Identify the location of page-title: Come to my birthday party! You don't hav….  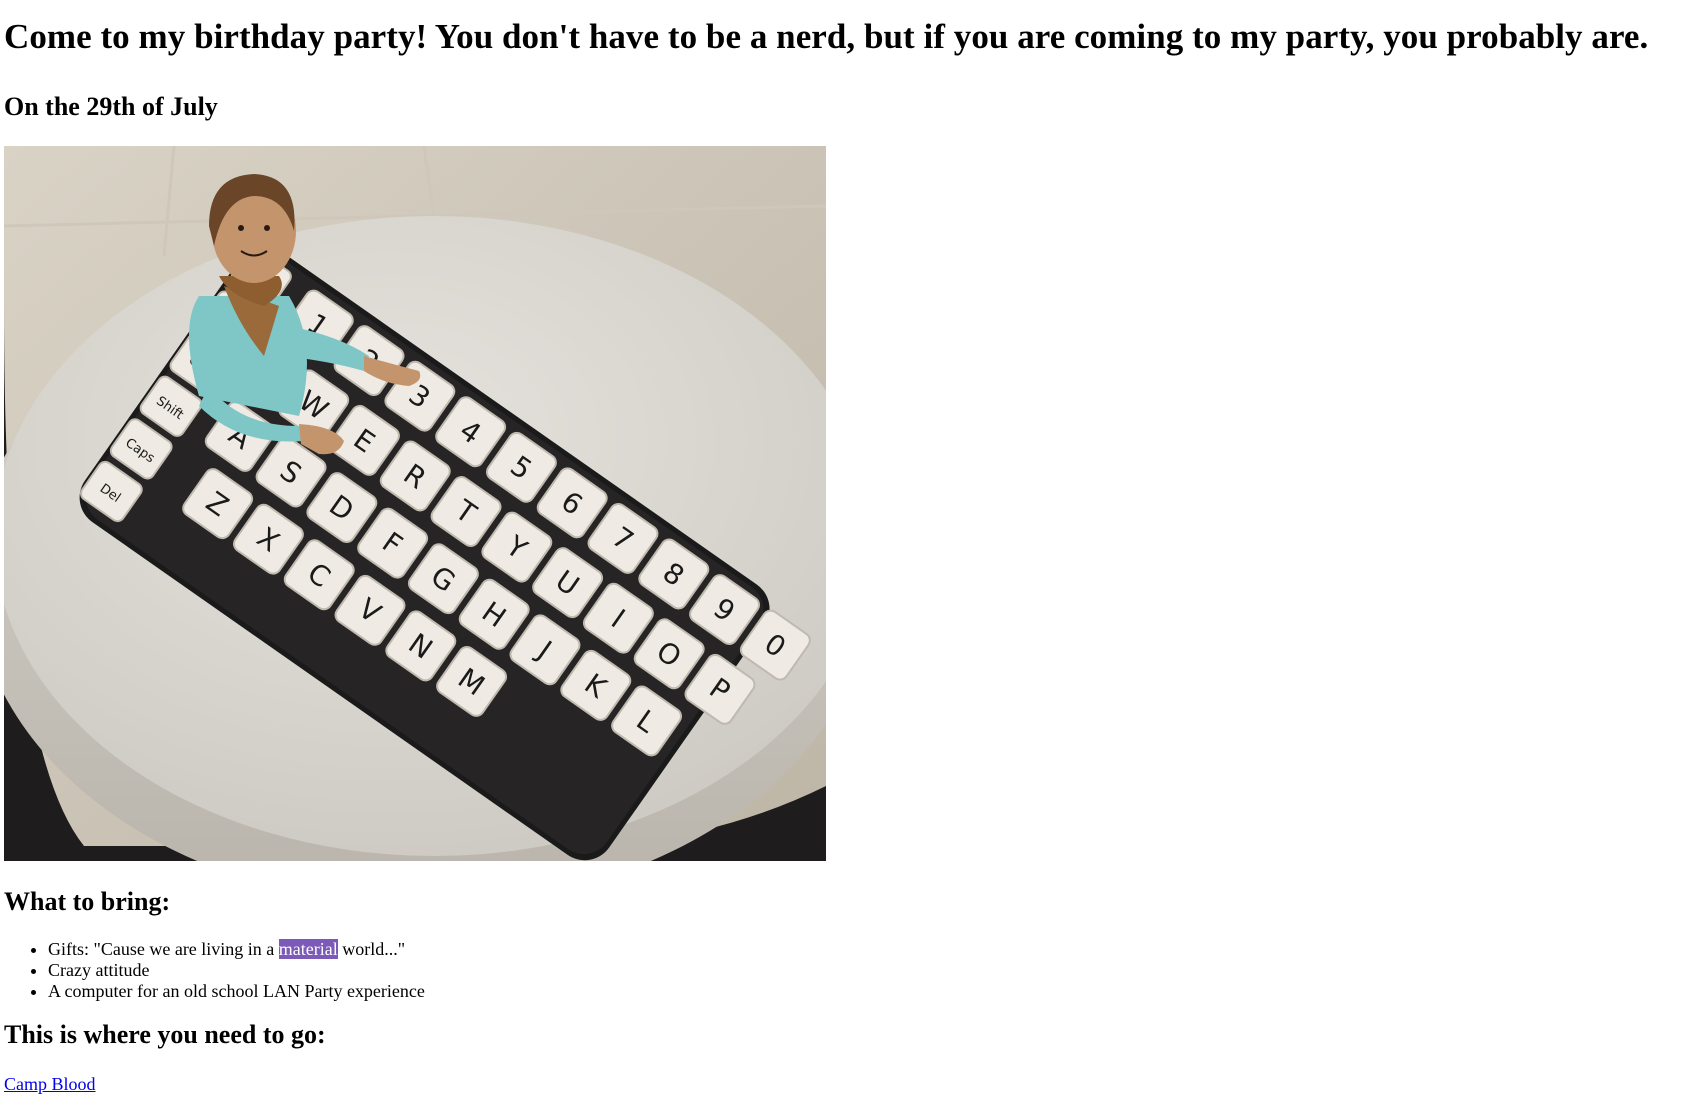
(826, 36).